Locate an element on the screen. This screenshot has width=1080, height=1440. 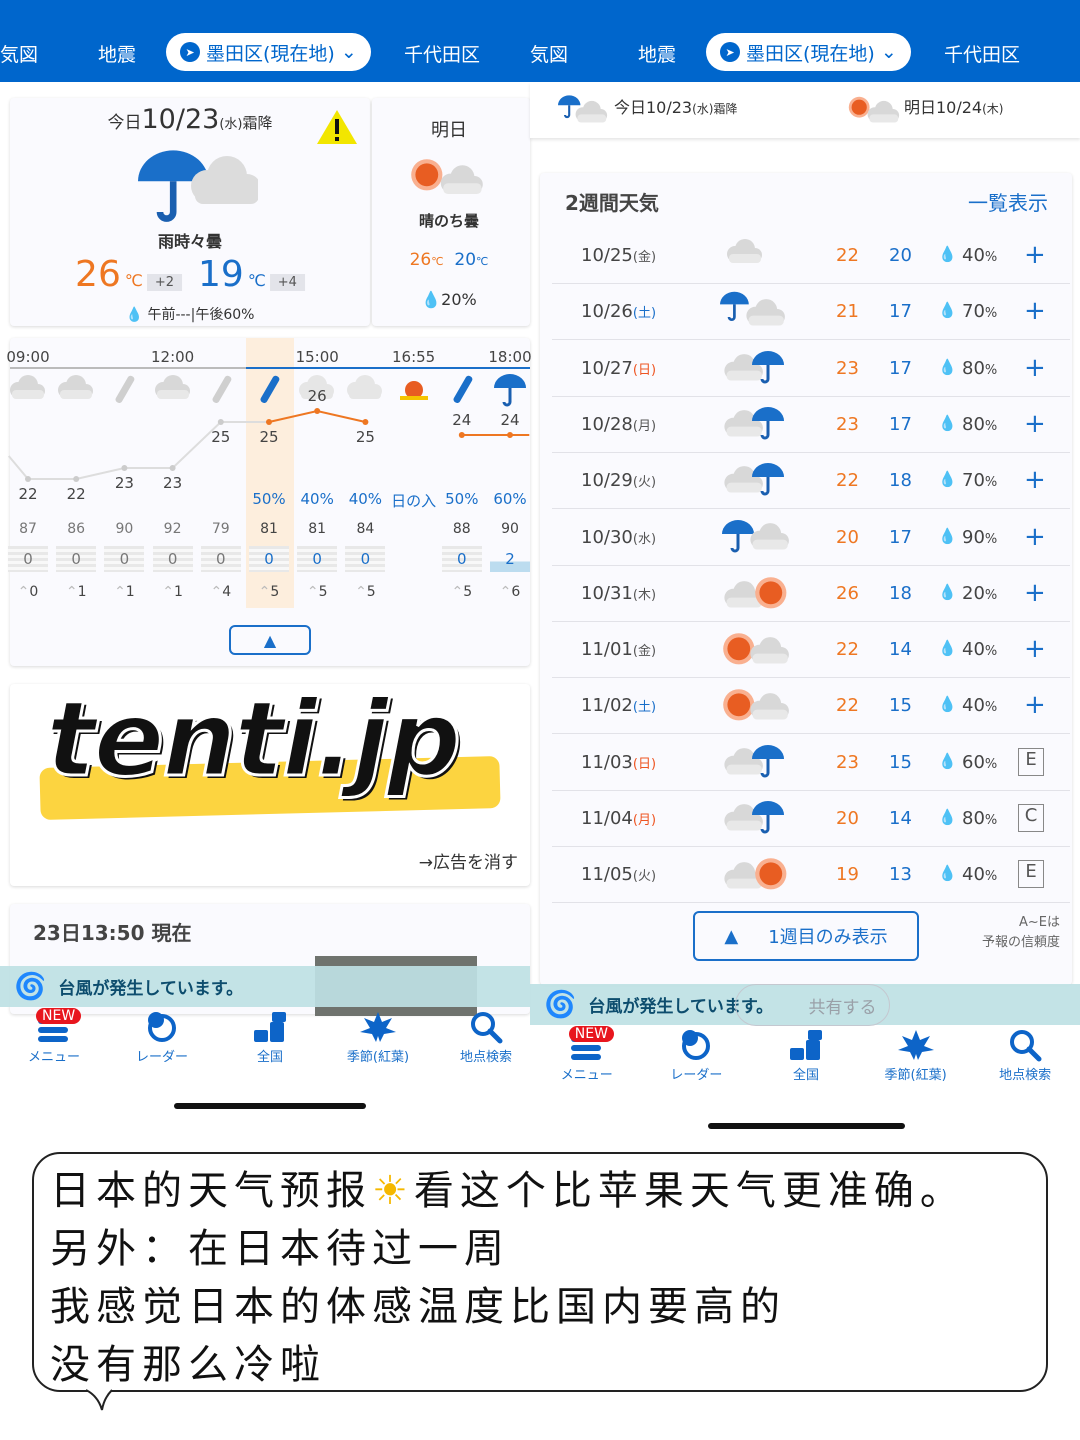
day-row: 11/04(月) 20 14 💧 80% C is located at coordinates (811, 819).